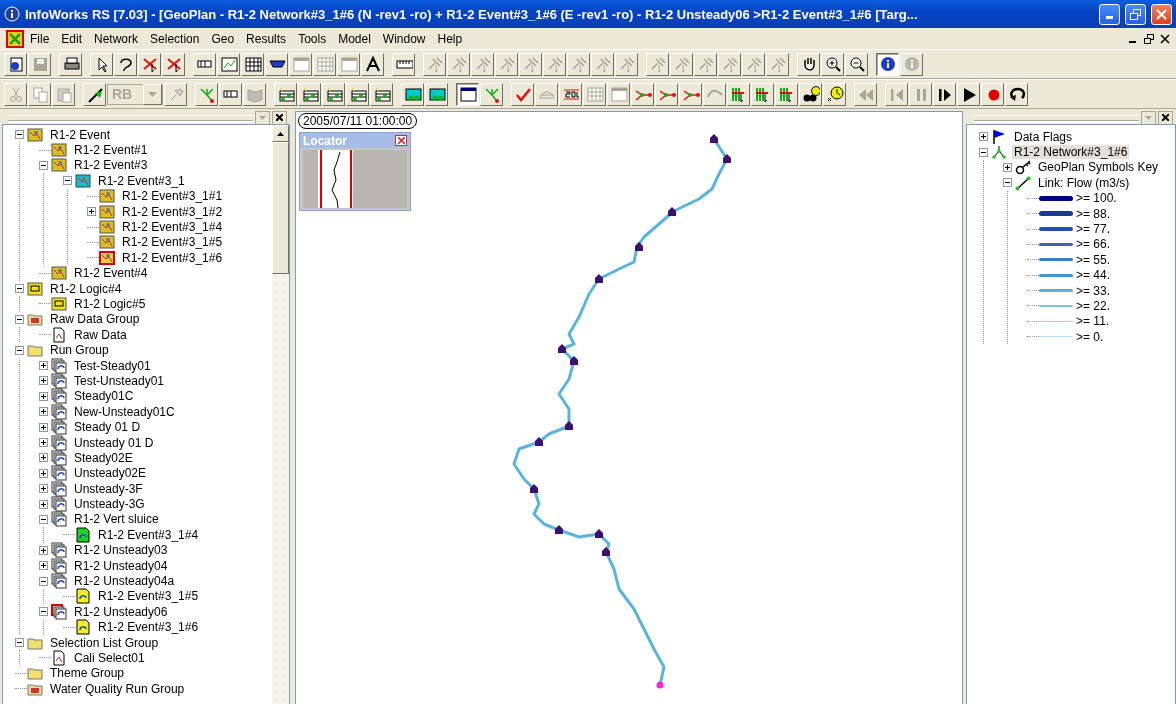 The height and width of the screenshot is (704, 1176). Describe the element at coordinates (450, 39) in the screenshot. I see `menu-item: Help` at that location.